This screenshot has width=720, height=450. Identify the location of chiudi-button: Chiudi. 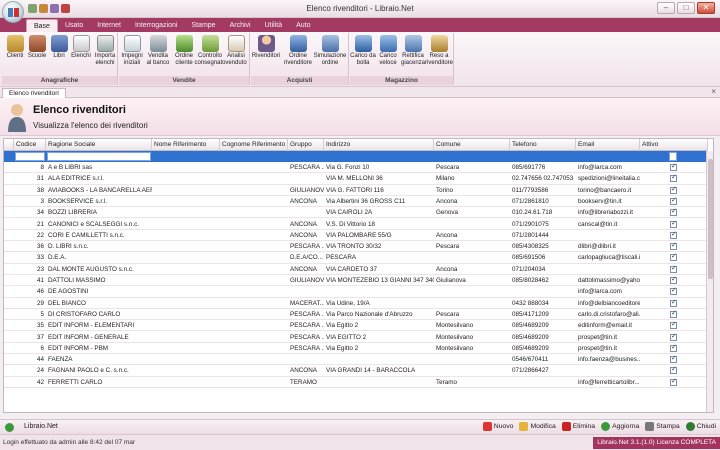
(700, 426).